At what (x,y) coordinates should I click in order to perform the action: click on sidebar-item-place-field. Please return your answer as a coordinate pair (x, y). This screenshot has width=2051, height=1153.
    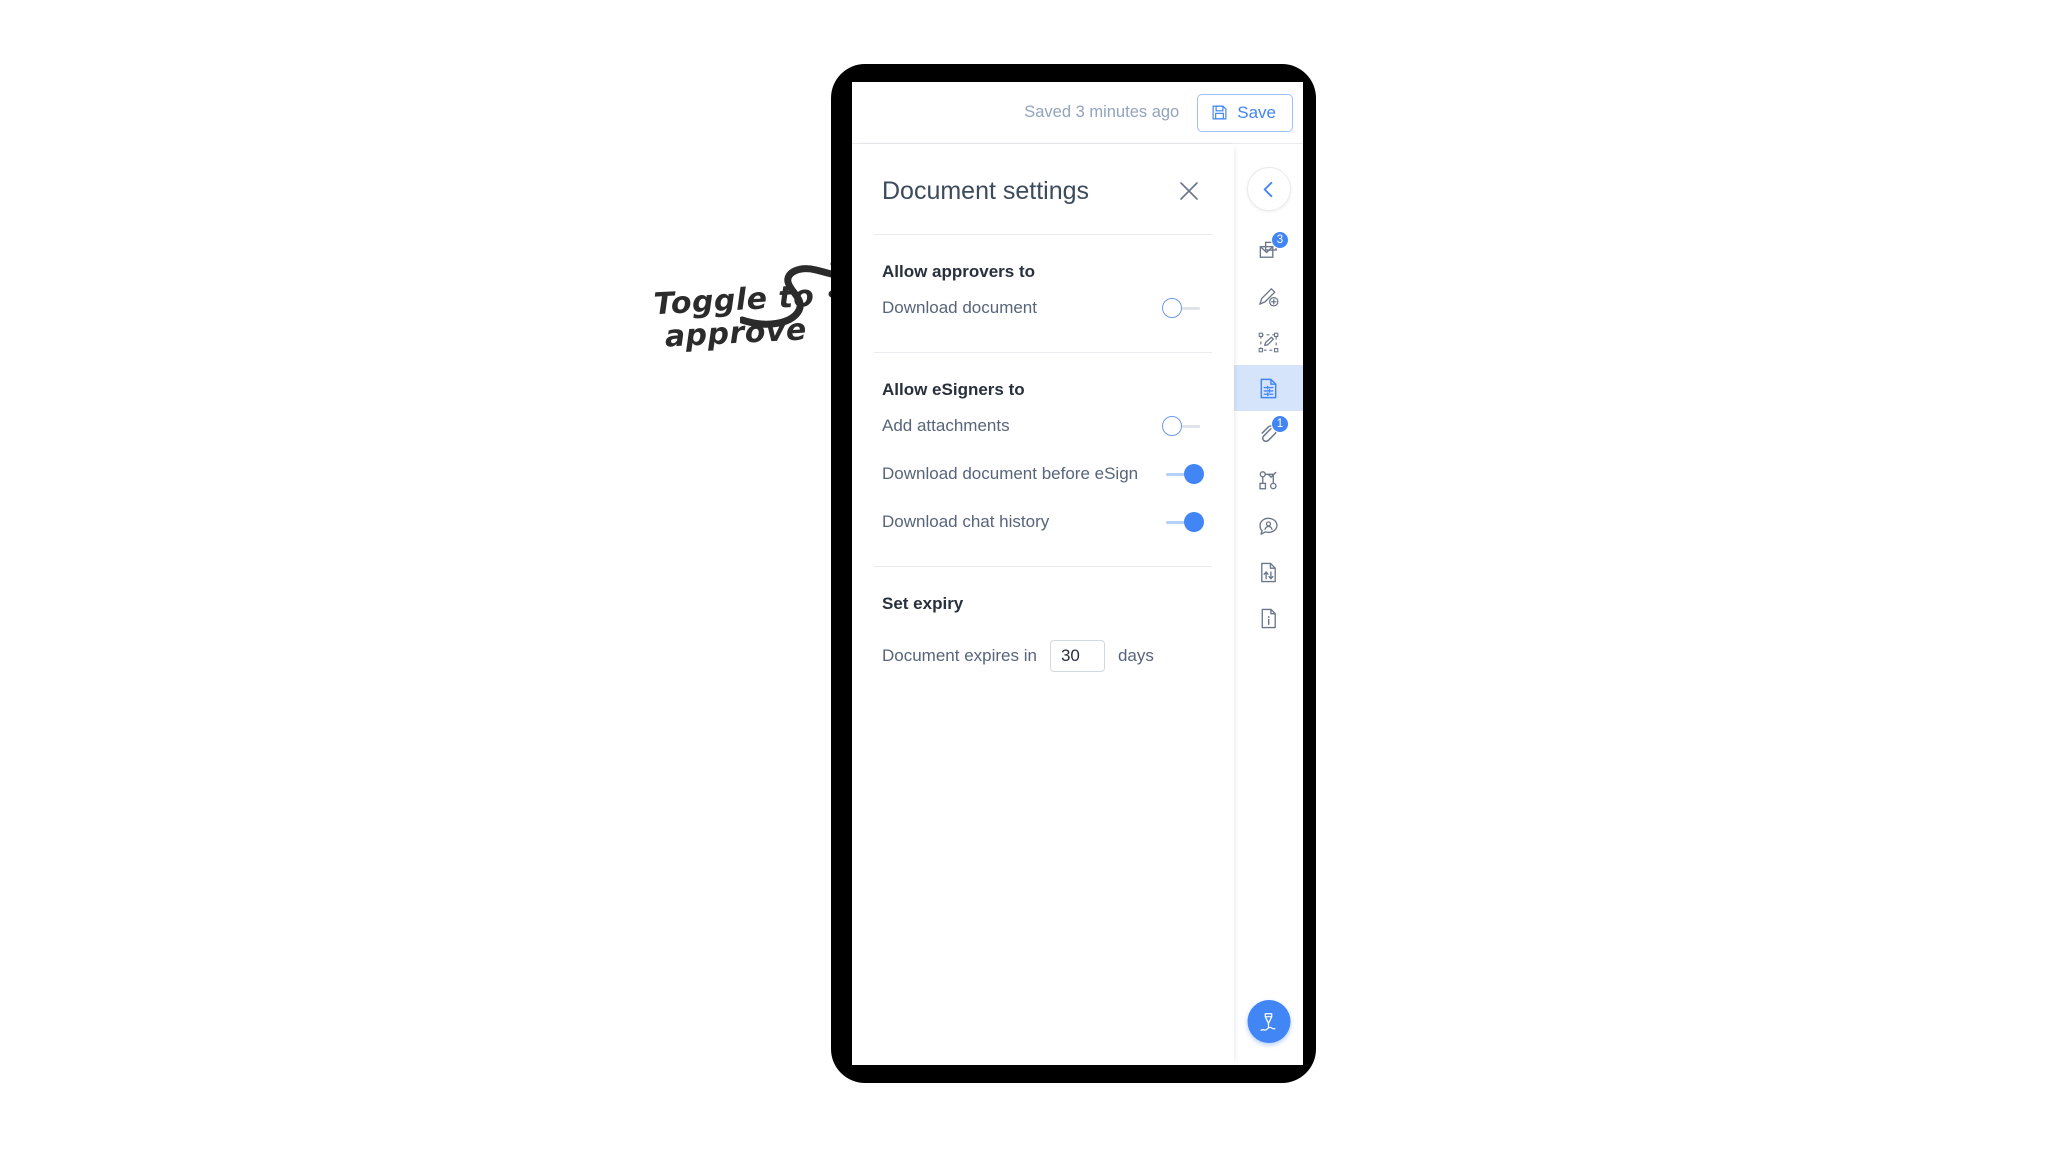
    Looking at the image, I should click on (1268, 342).